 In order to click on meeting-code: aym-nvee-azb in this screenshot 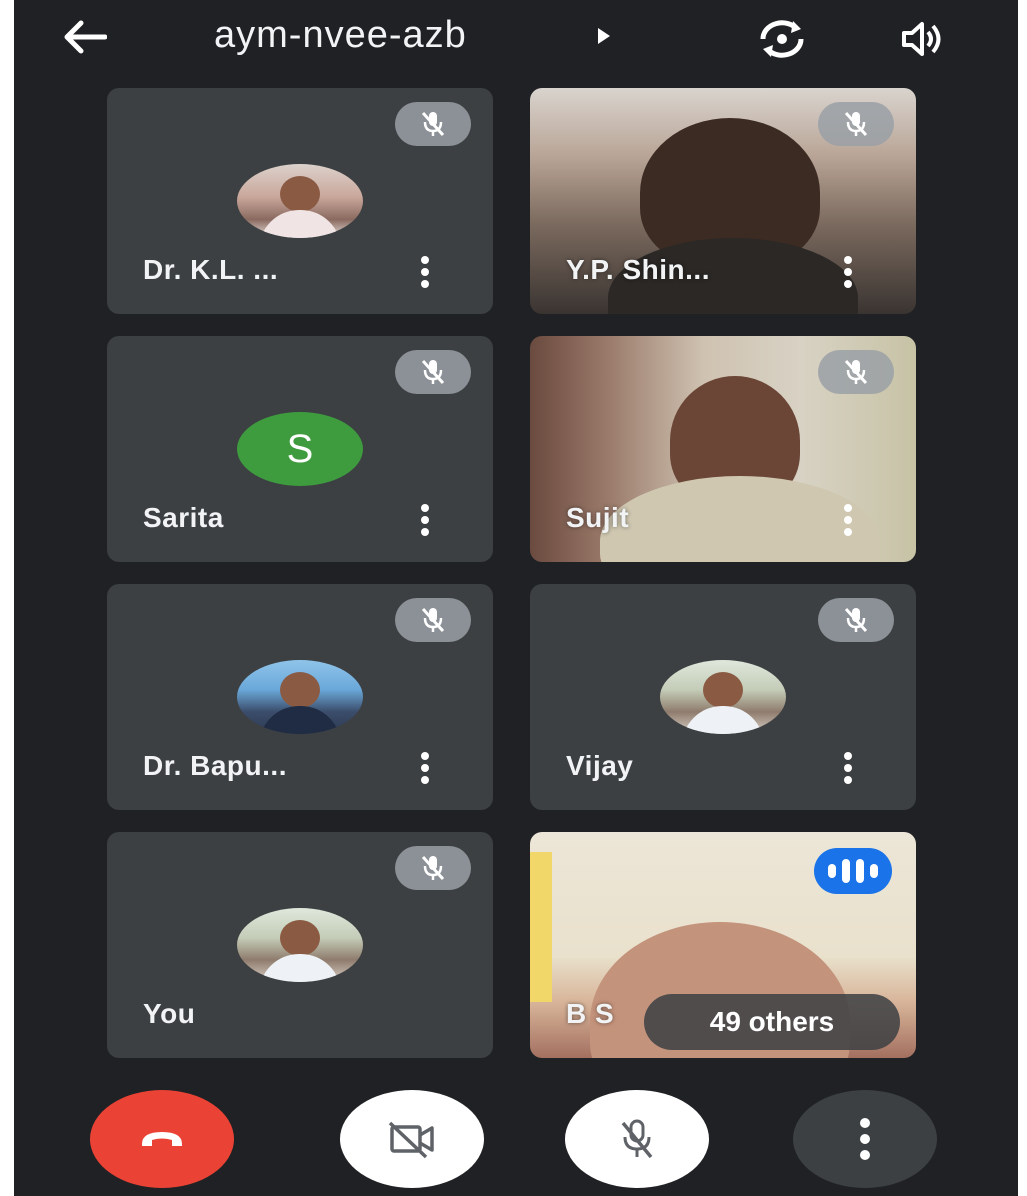, I will do `click(340, 35)`.